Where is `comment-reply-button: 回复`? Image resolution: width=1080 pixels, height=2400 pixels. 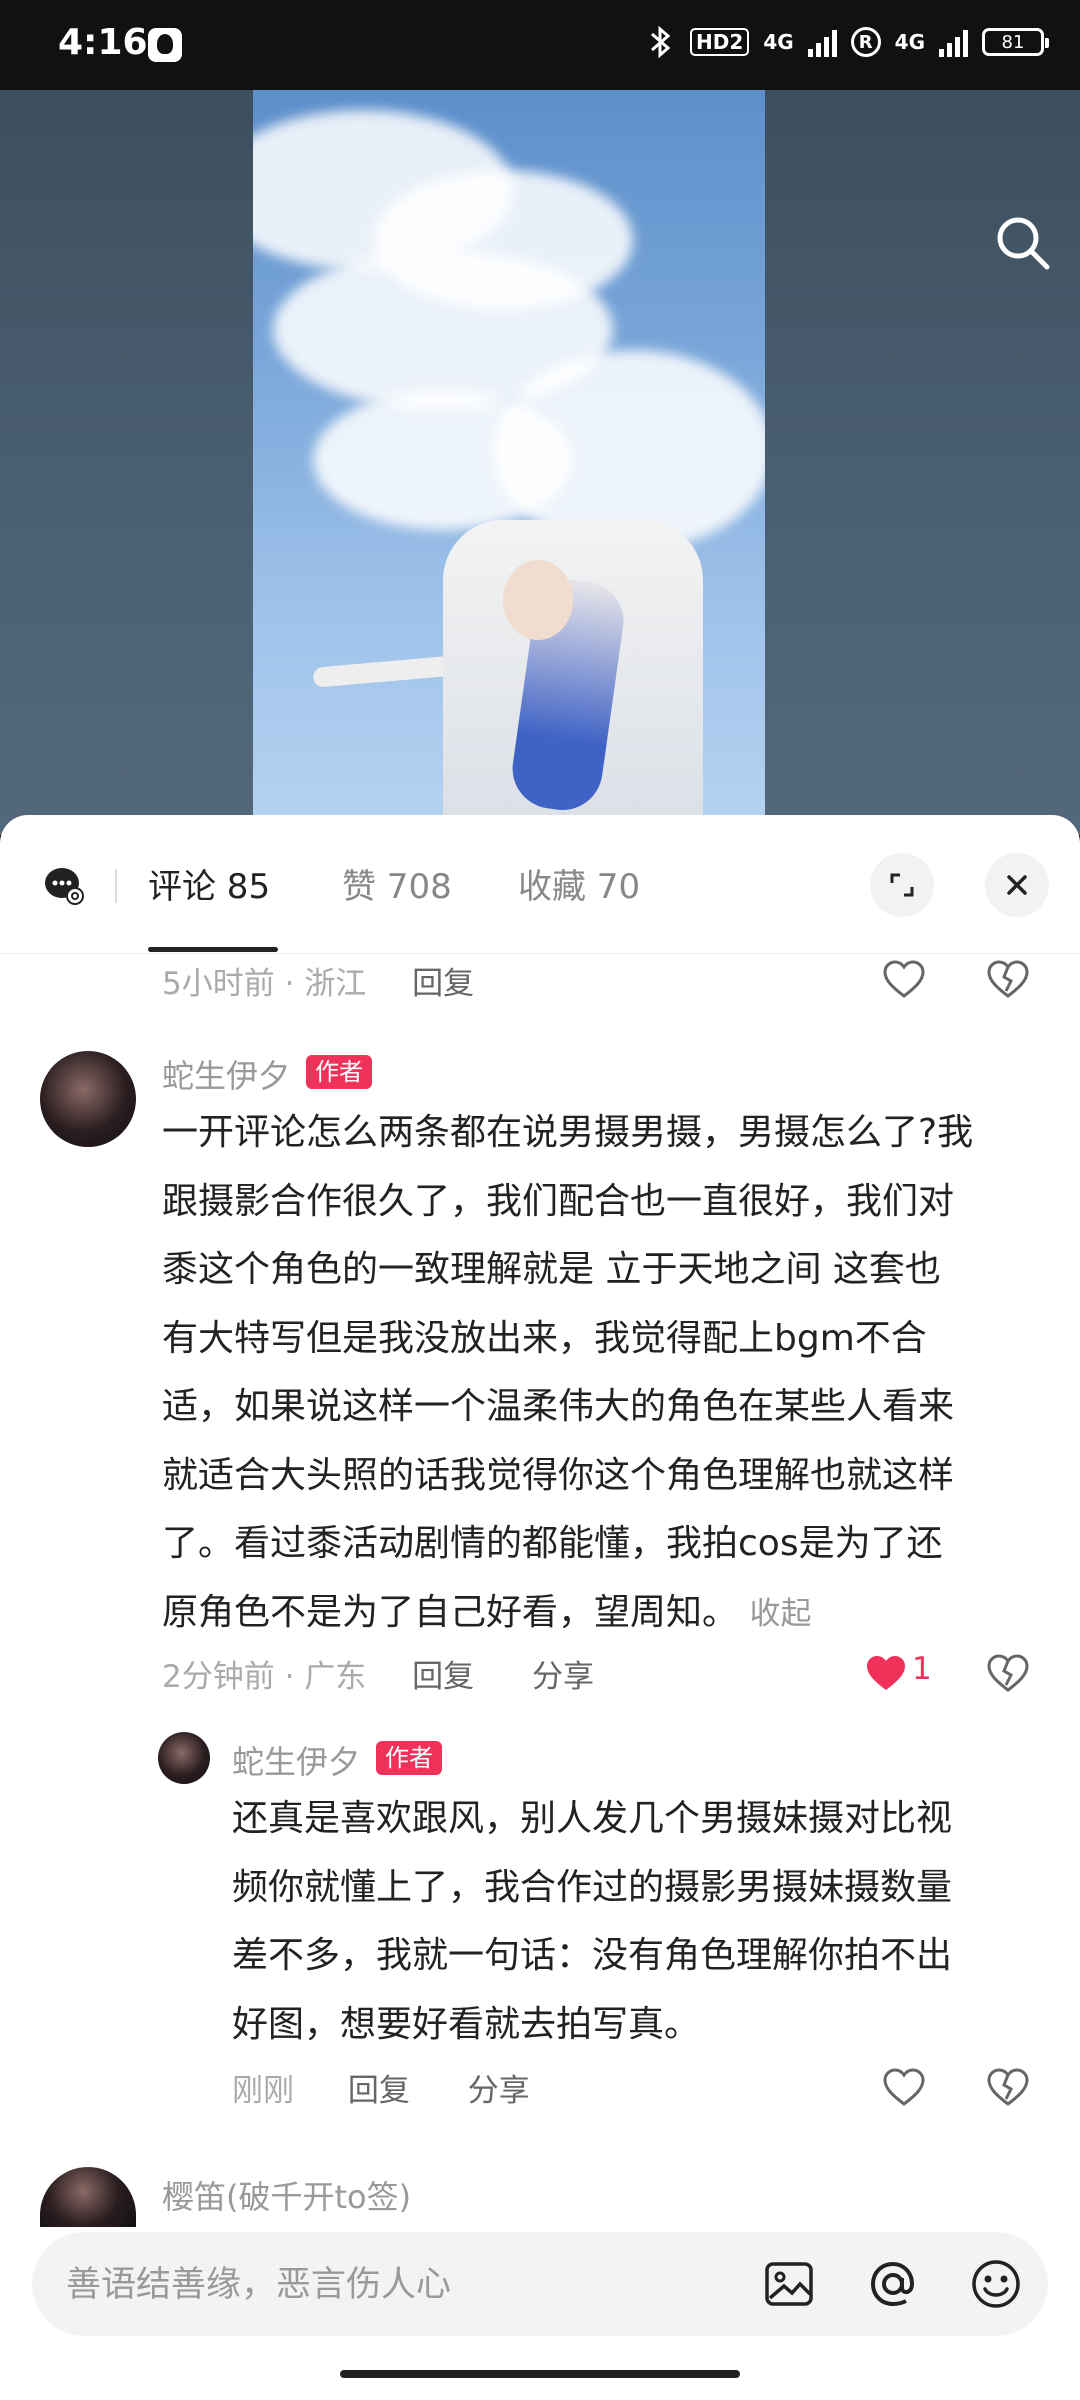
comment-reply-button: 回复 is located at coordinates (443, 1677).